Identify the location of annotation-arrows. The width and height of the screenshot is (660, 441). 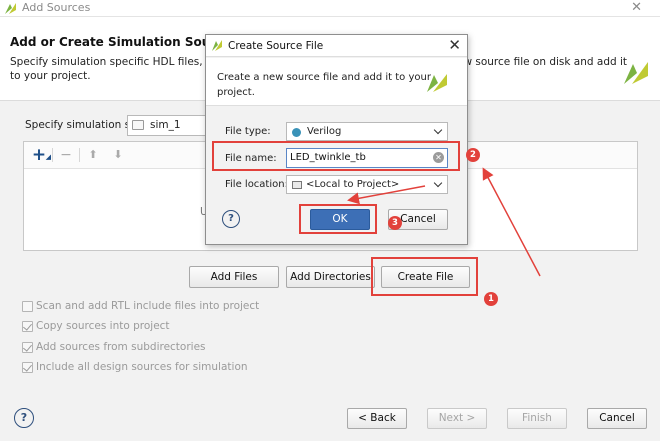
(444, 222).